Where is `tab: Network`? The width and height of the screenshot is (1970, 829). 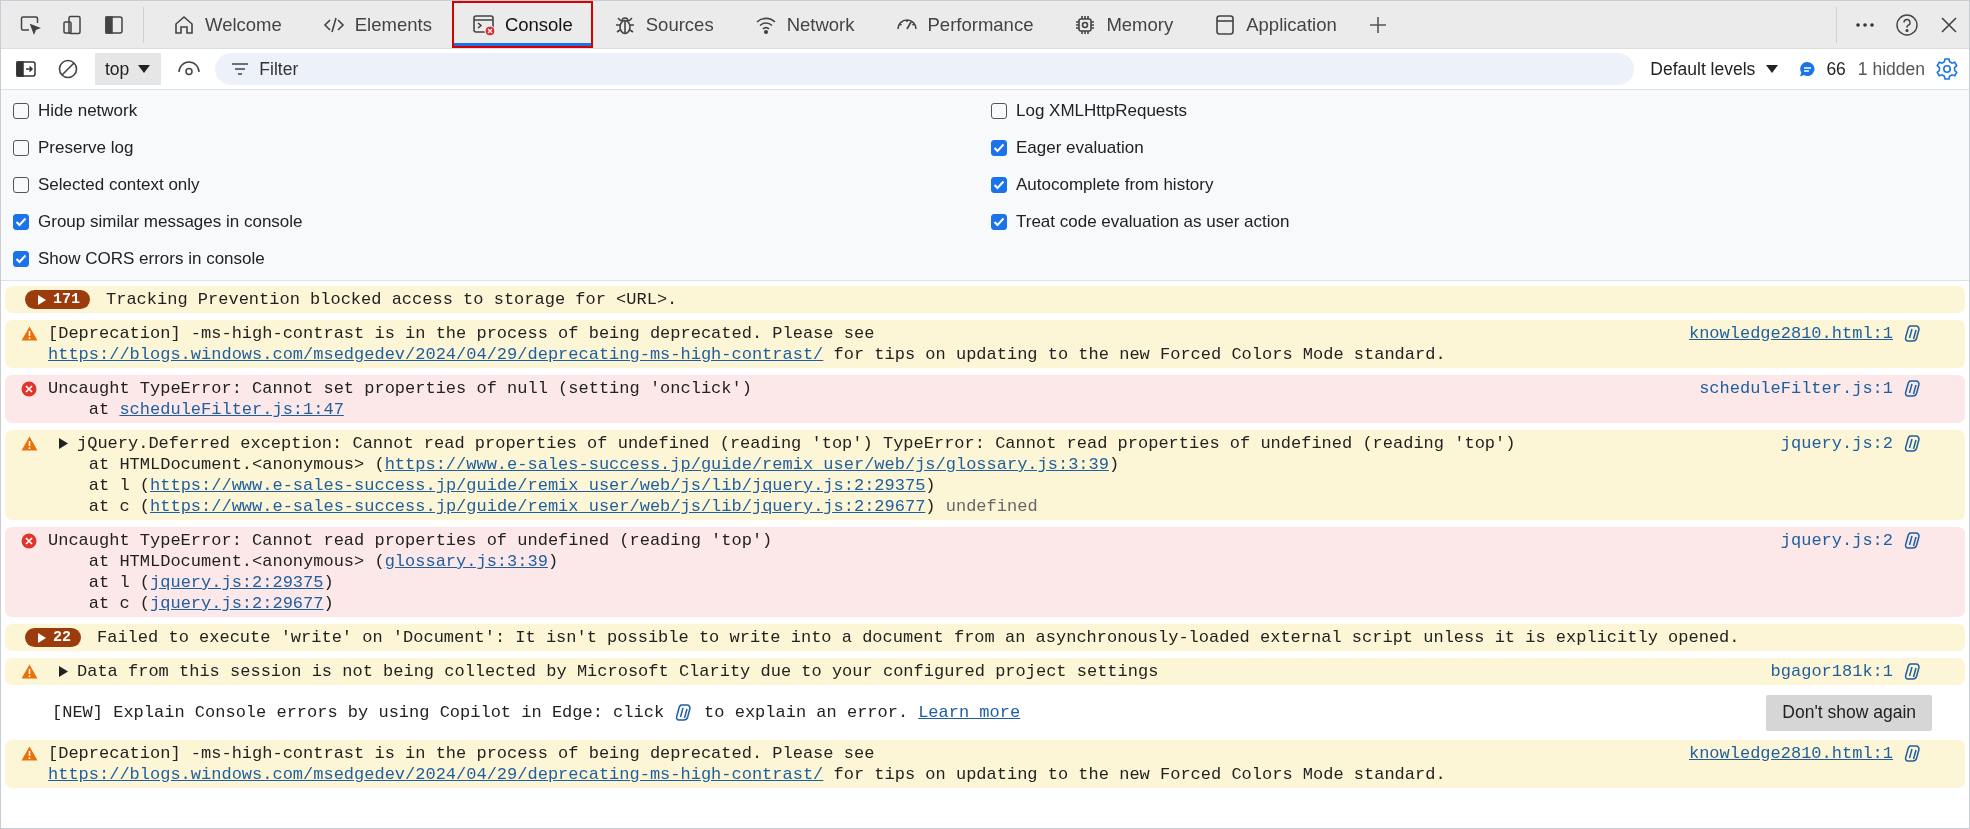
tab: Network is located at coordinates (804, 24).